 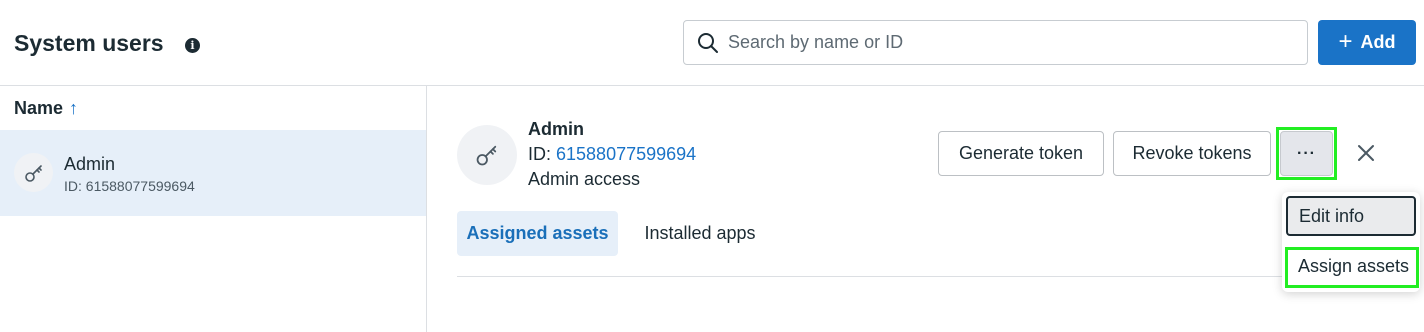 What do you see at coordinates (74, 108) in the screenshot?
I see `sort-arrow-up-icon: ↑` at bounding box center [74, 108].